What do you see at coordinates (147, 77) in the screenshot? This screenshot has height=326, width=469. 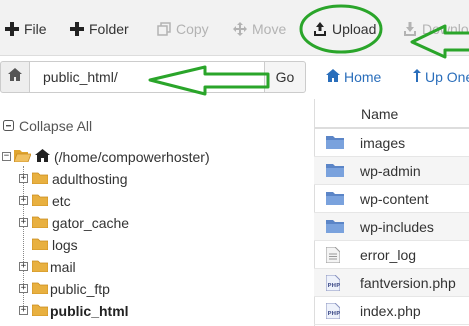 I see `path-input: public_html/` at bounding box center [147, 77].